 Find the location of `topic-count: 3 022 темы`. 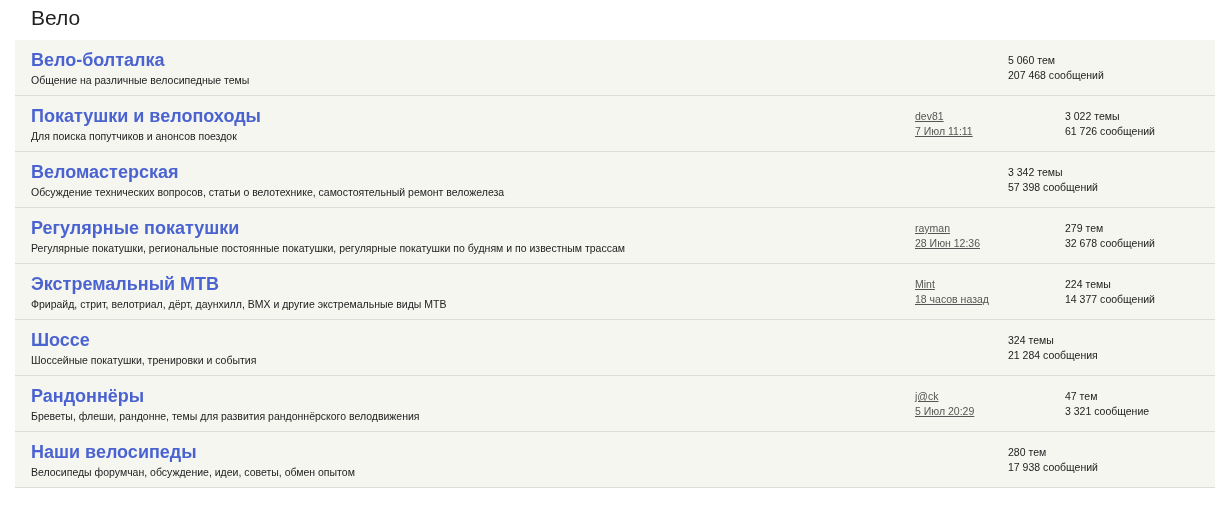

topic-count: 3 022 темы is located at coordinates (1093, 116).